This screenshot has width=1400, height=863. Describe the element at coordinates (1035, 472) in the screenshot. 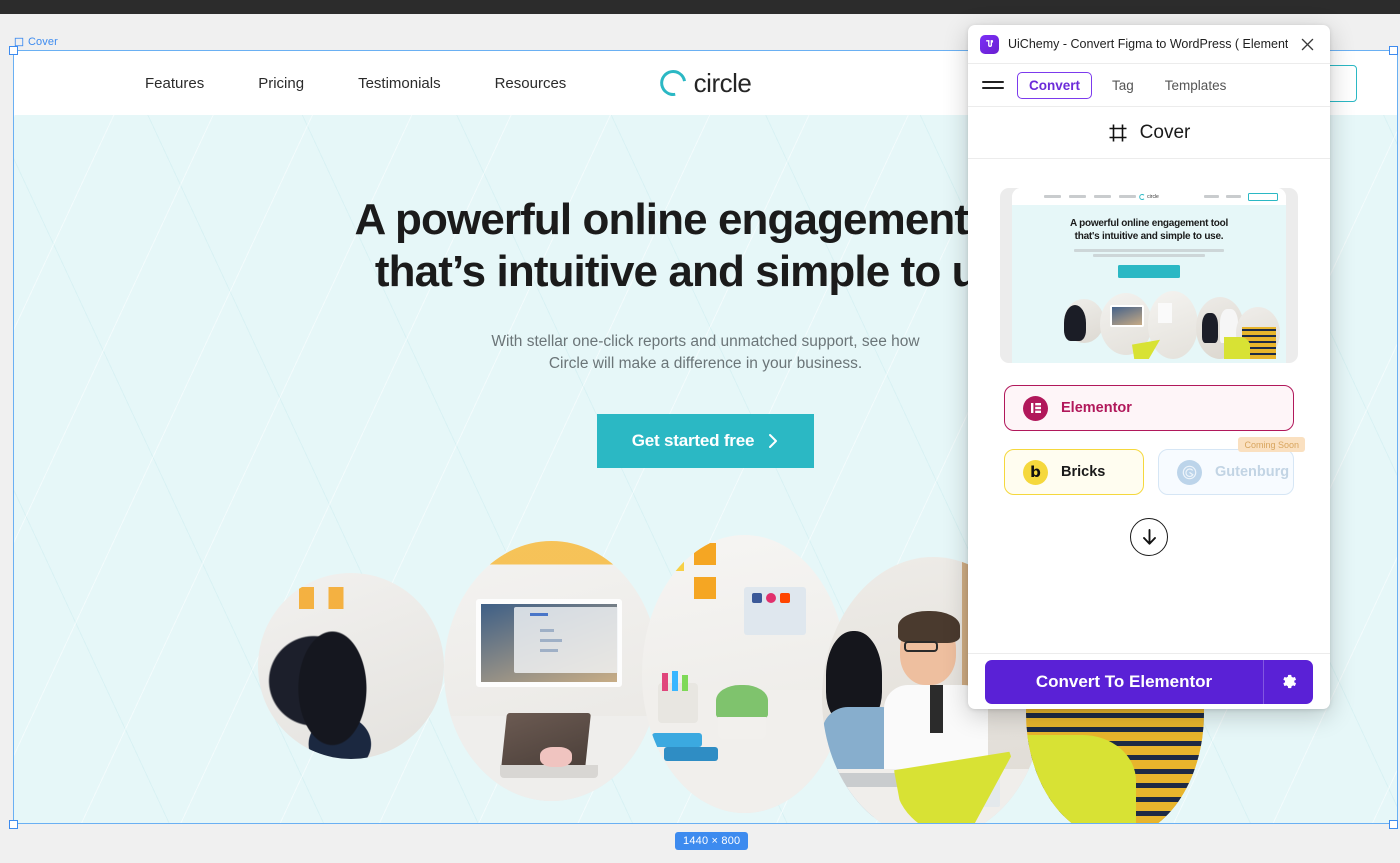

I see `bricks-icon: b` at that location.